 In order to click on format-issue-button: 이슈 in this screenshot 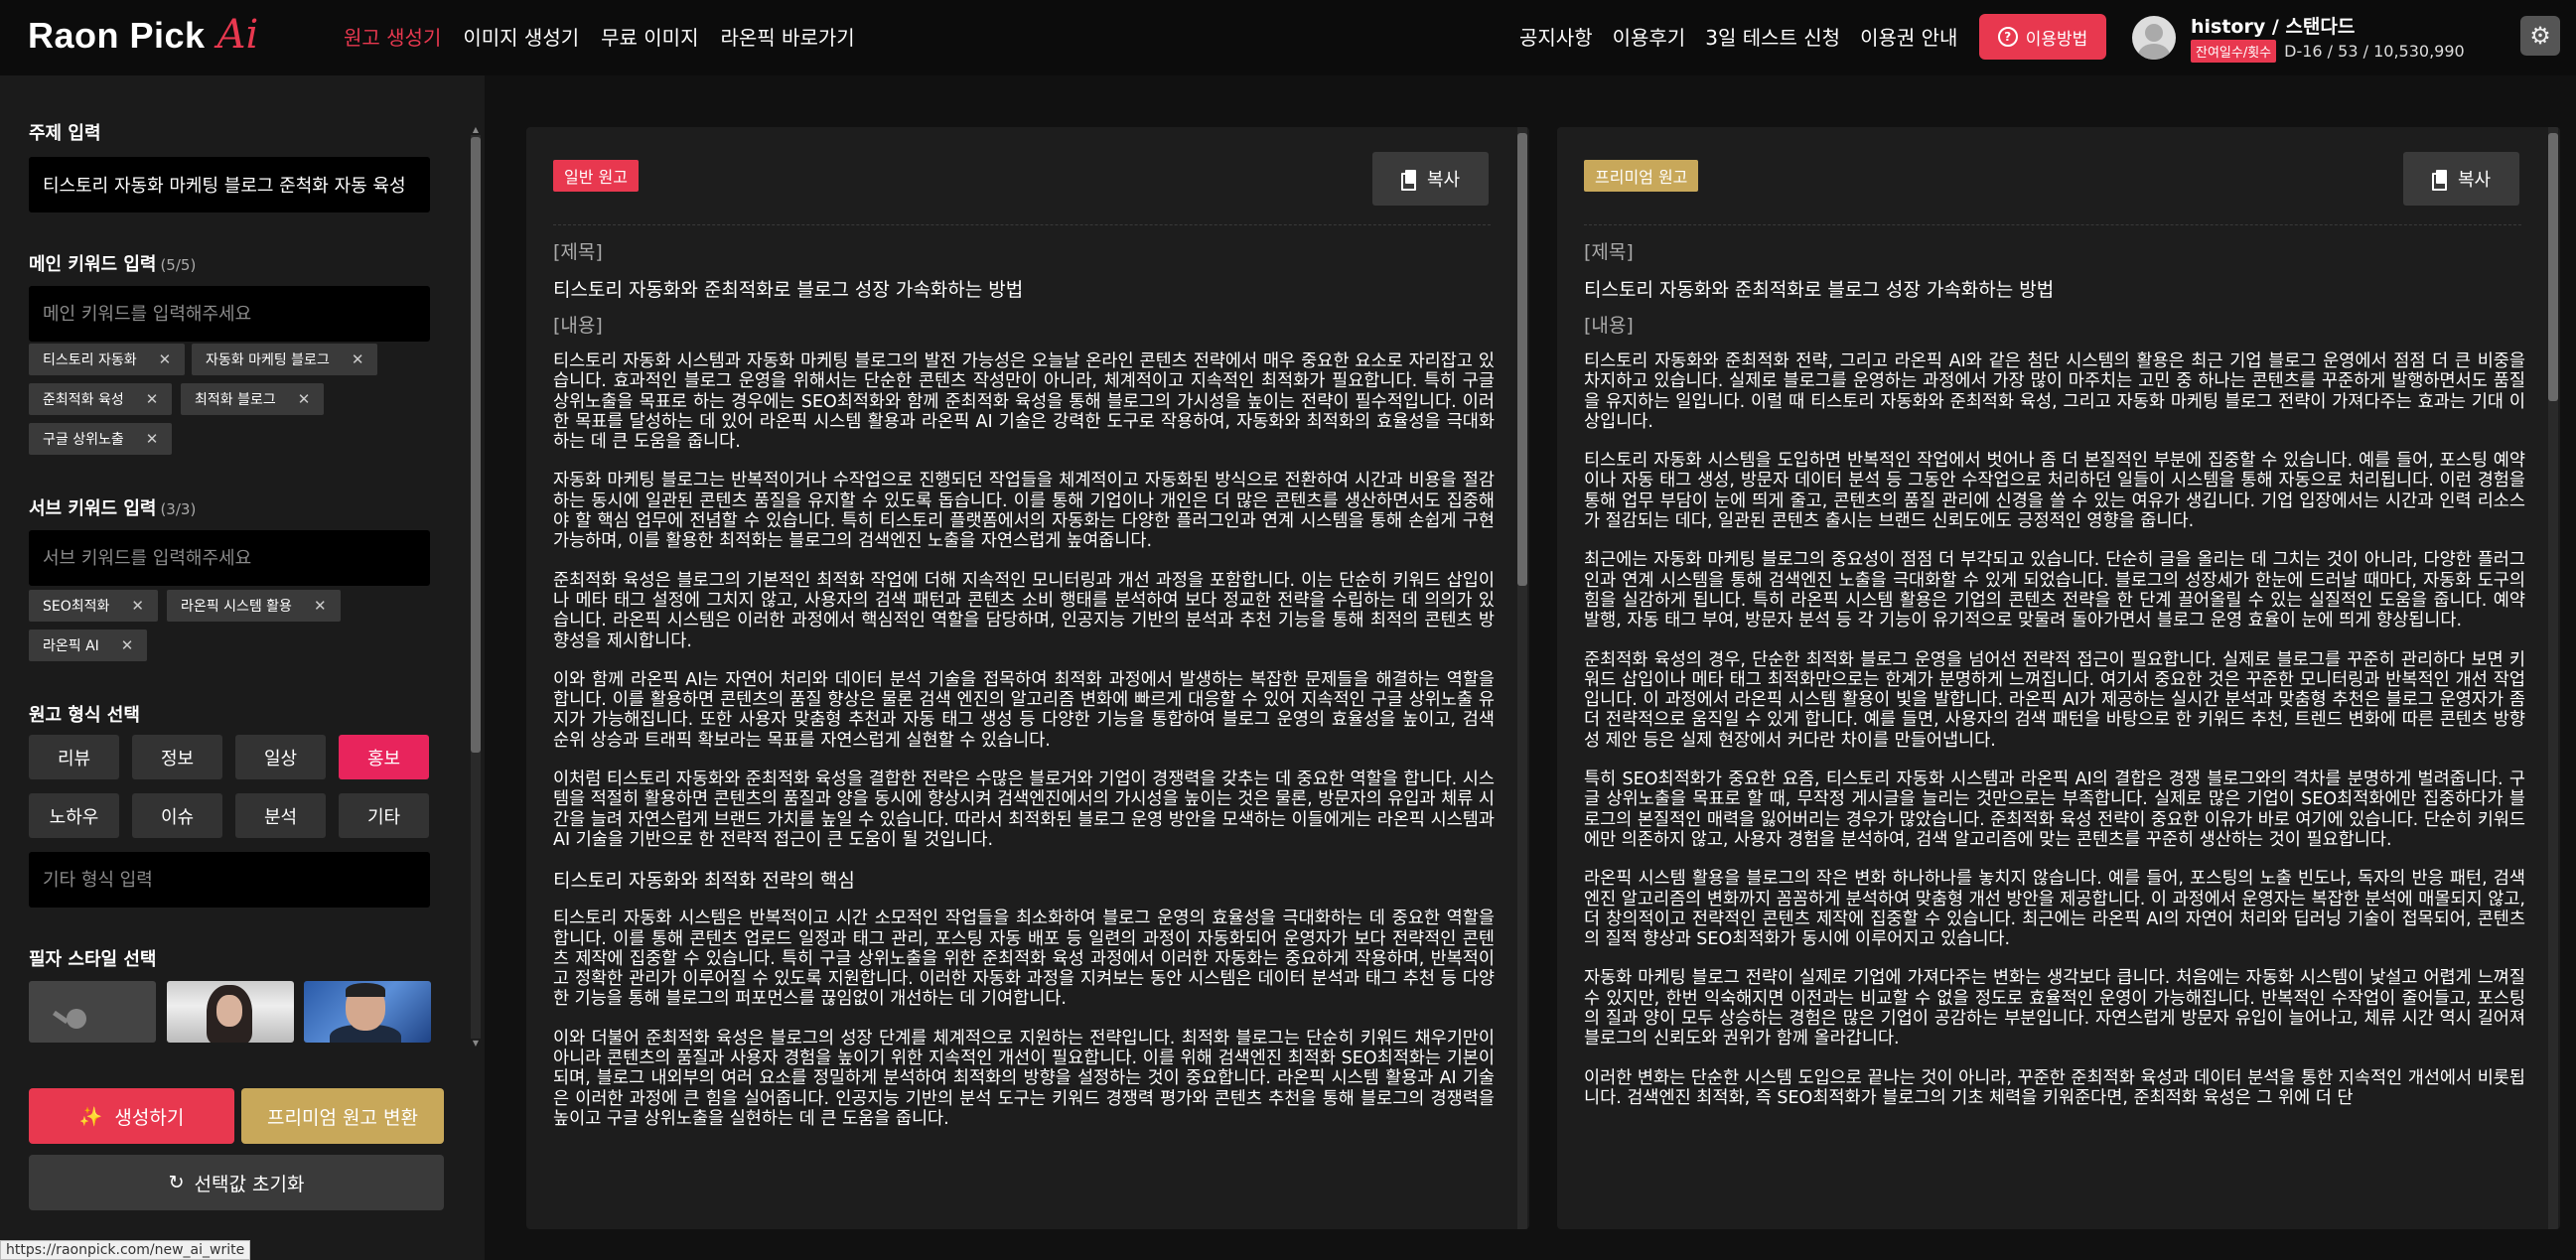, I will do `click(177, 815)`.